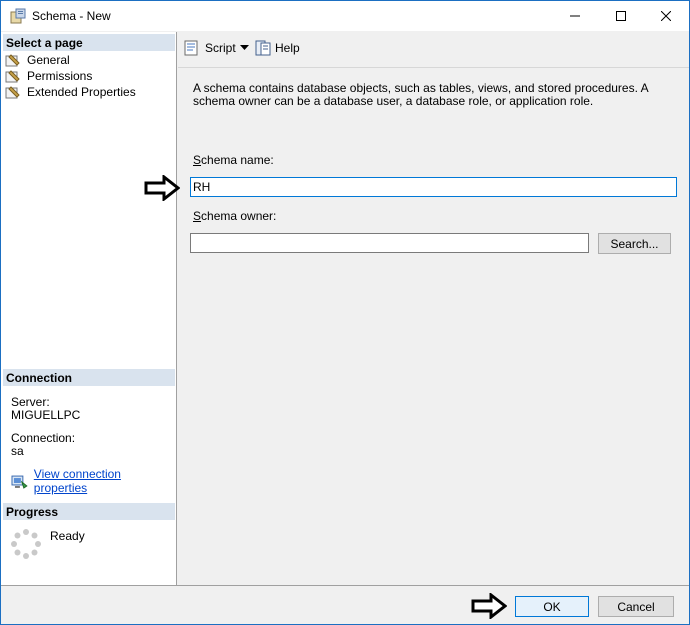 This screenshot has height=625, width=690. Describe the element at coordinates (46, 415) in the screenshot. I see `server-value: MIGUELLPC` at that location.